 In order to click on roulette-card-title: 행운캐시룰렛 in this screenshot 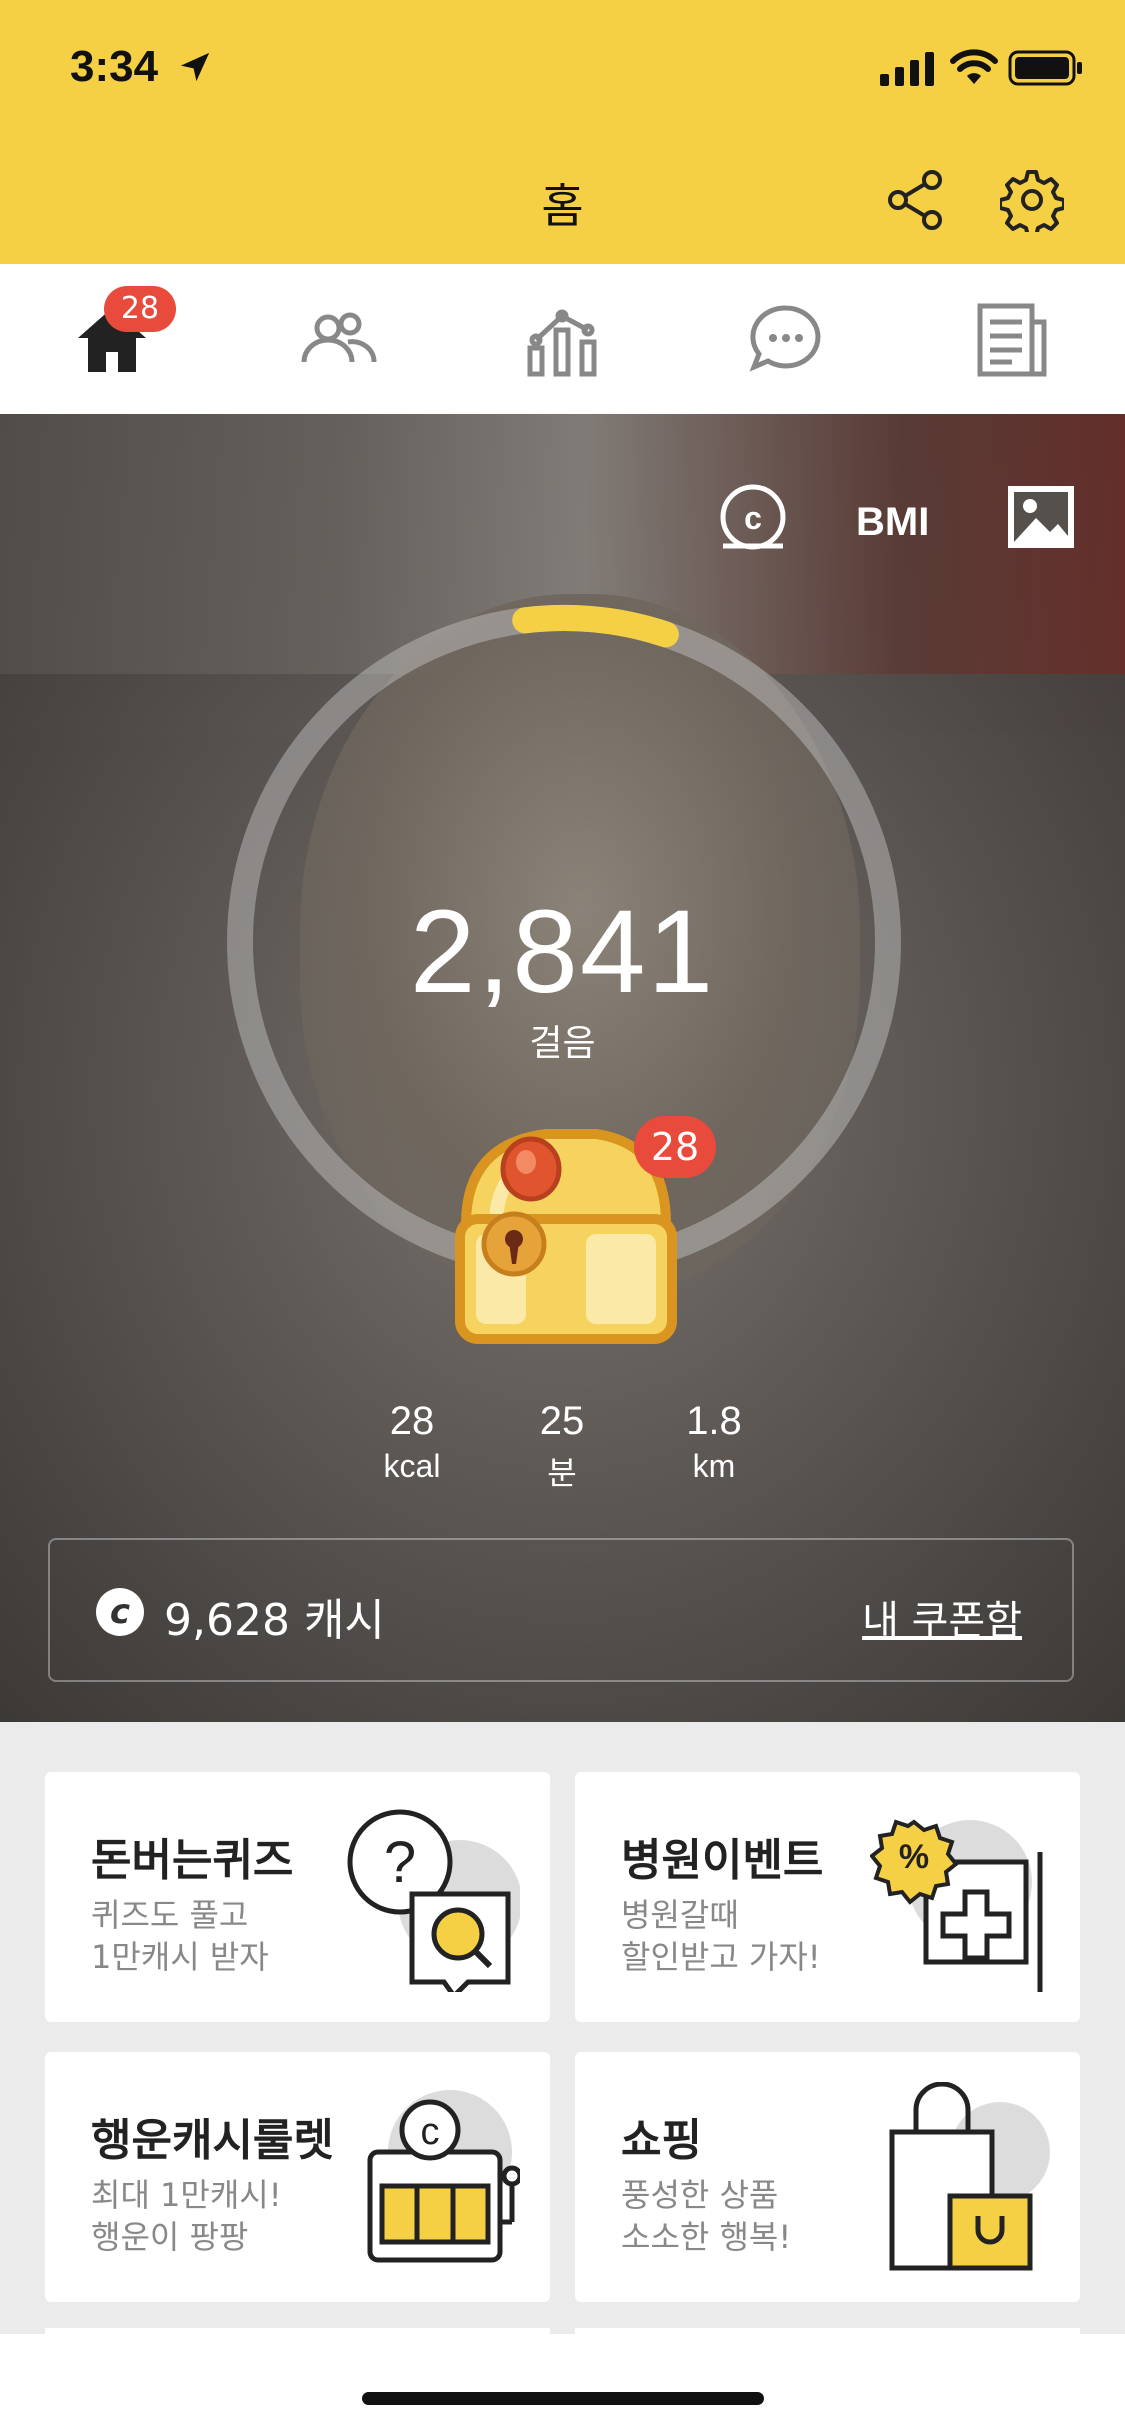, I will do `click(212, 2140)`.